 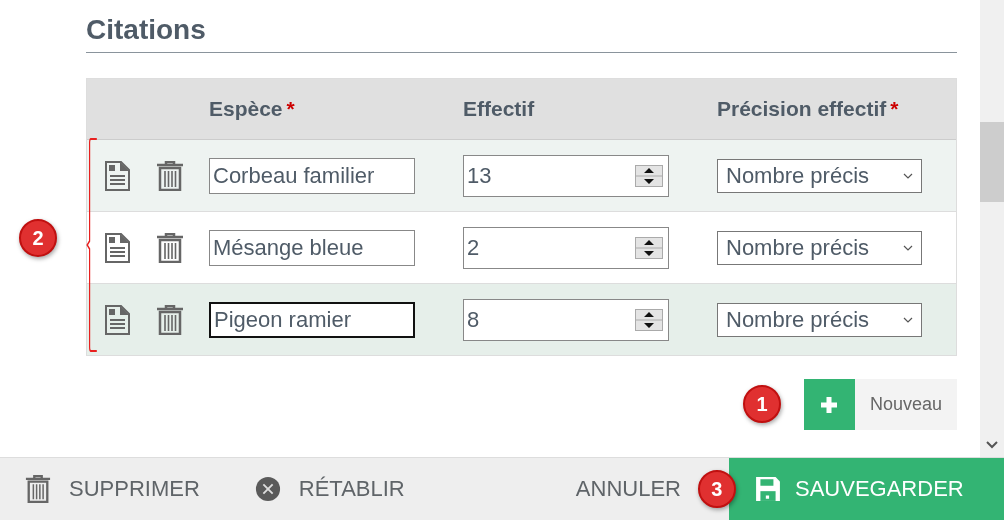 I want to click on plus-icon, so click(x=829, y=404).